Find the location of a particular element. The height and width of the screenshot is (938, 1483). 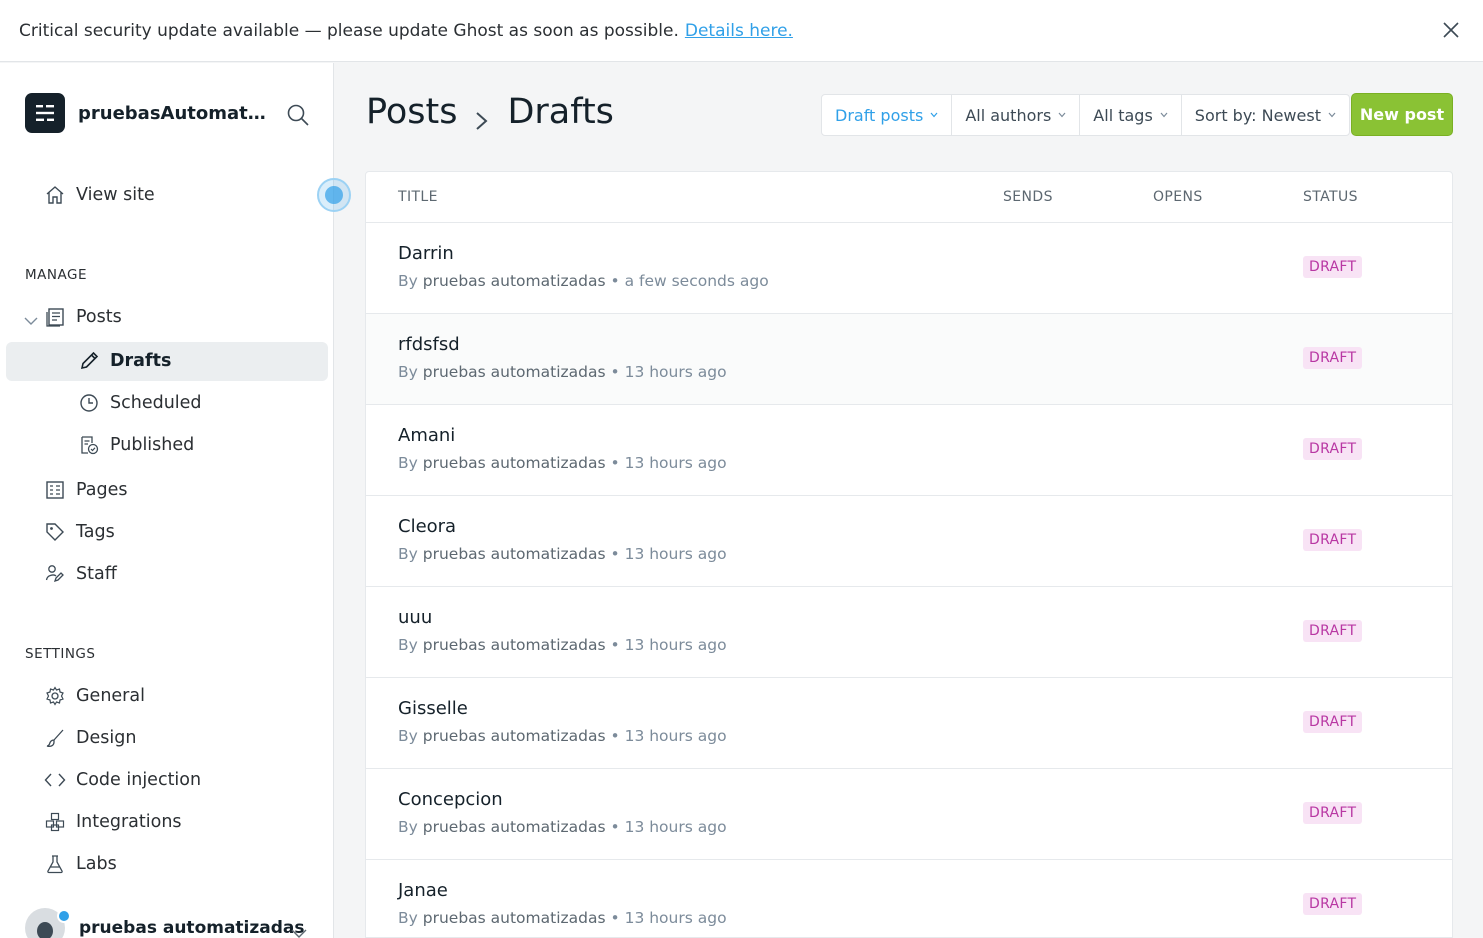

code-icon is located at coordinates (55, 780).